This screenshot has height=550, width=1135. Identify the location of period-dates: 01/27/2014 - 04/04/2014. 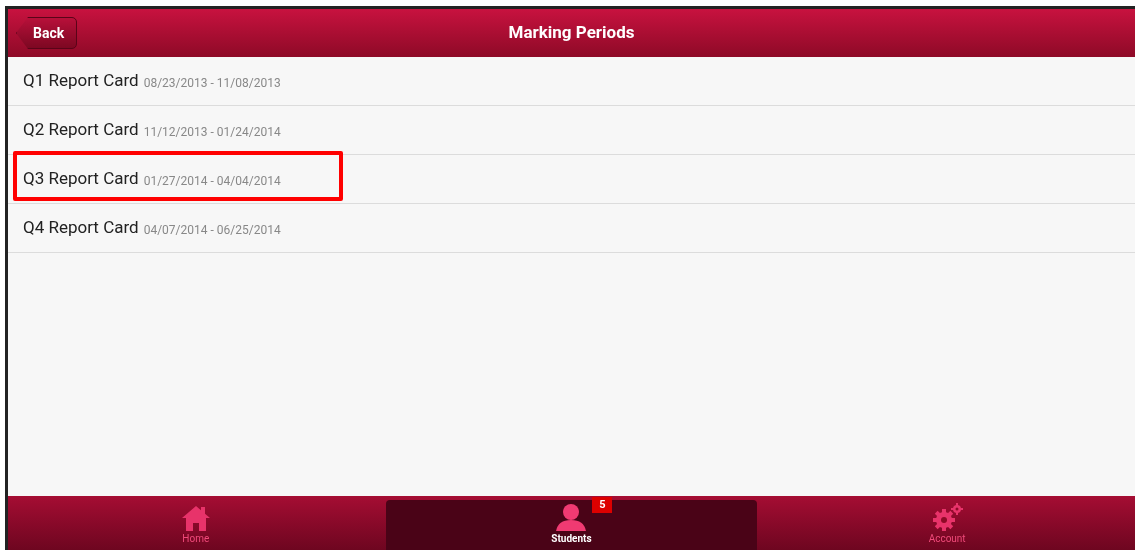
(212, 181).